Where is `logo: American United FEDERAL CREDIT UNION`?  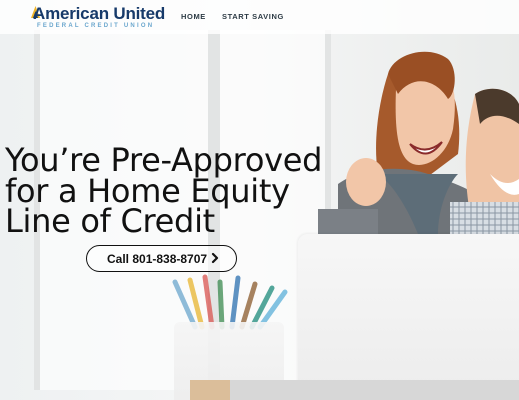
logo: American United FEDERAL CREDIT UNION is located at coordinates (98, 18).